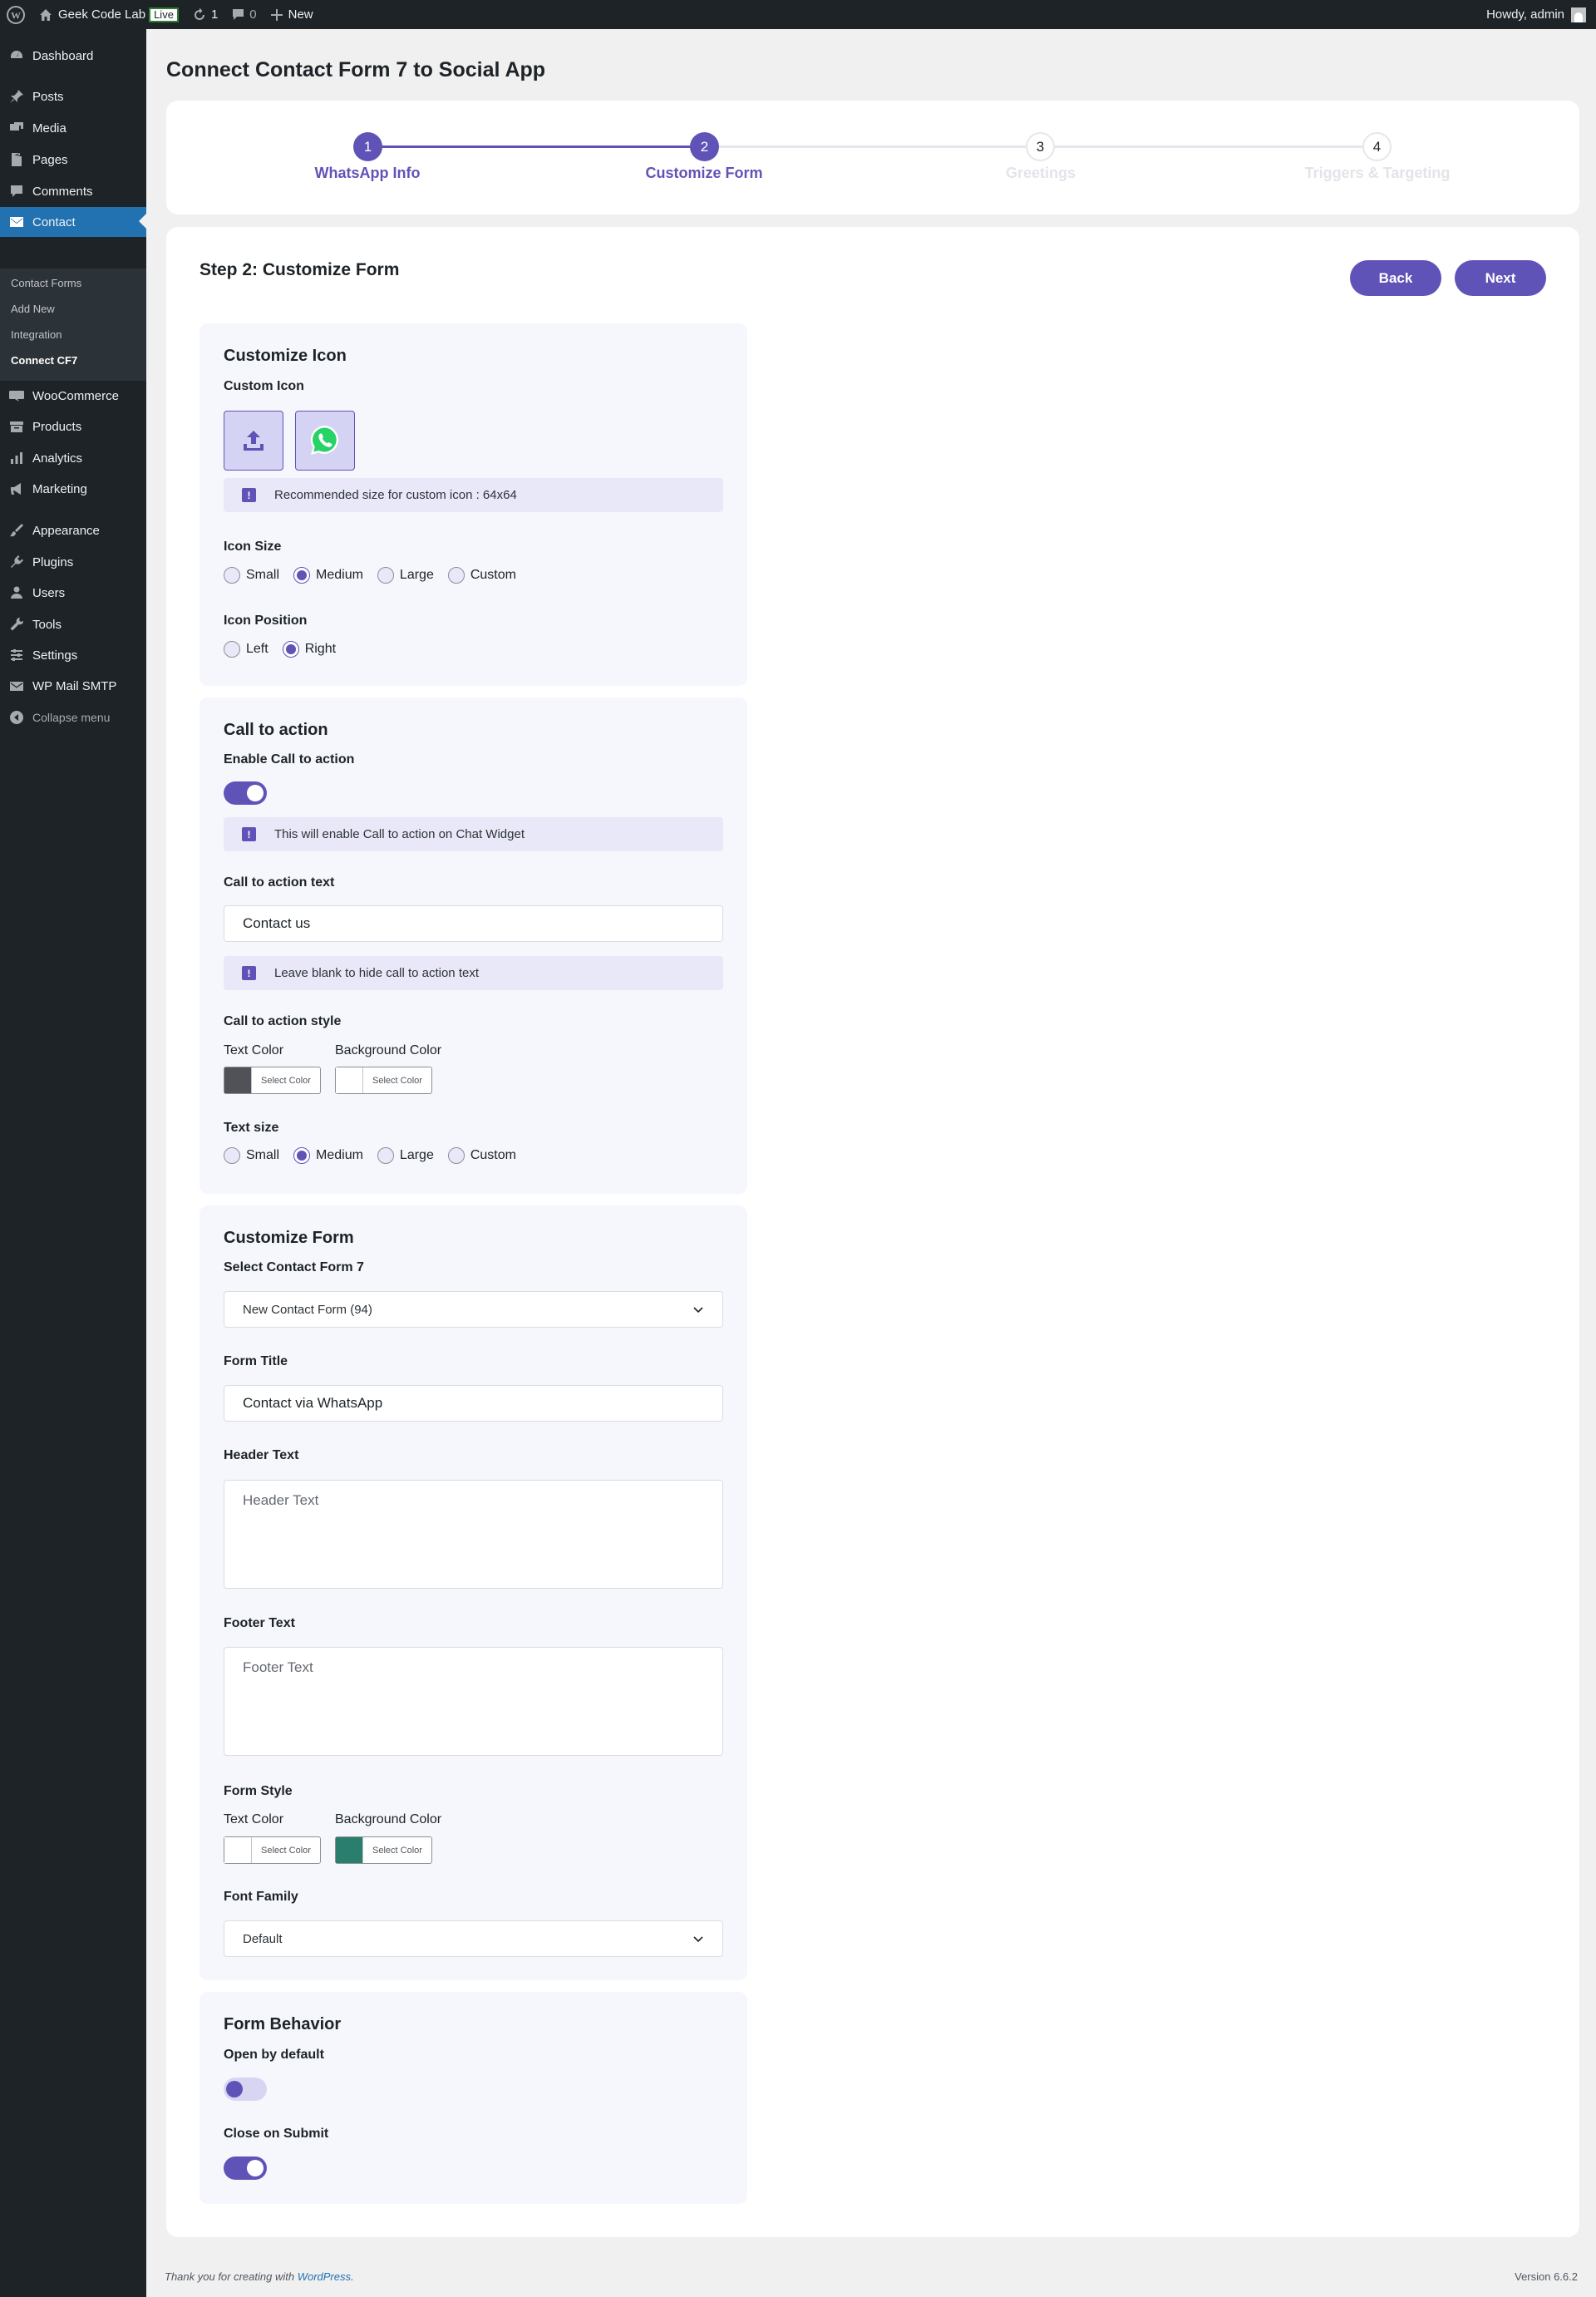 The width and height of the screenshot is (1596, 2297). I want to click on form-text-color-picker: Select Color, so click(272, 1850).